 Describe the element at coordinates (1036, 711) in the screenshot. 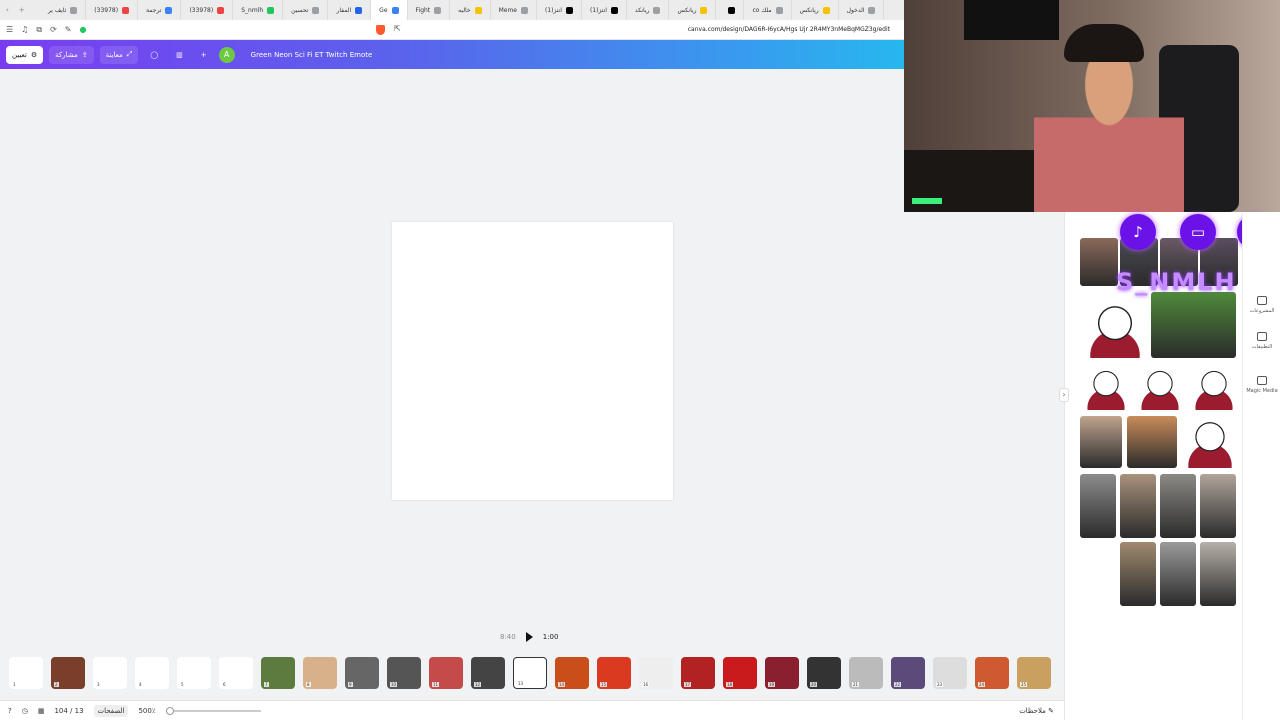

I see `notes-button: ملاحظات ✎` at that location.